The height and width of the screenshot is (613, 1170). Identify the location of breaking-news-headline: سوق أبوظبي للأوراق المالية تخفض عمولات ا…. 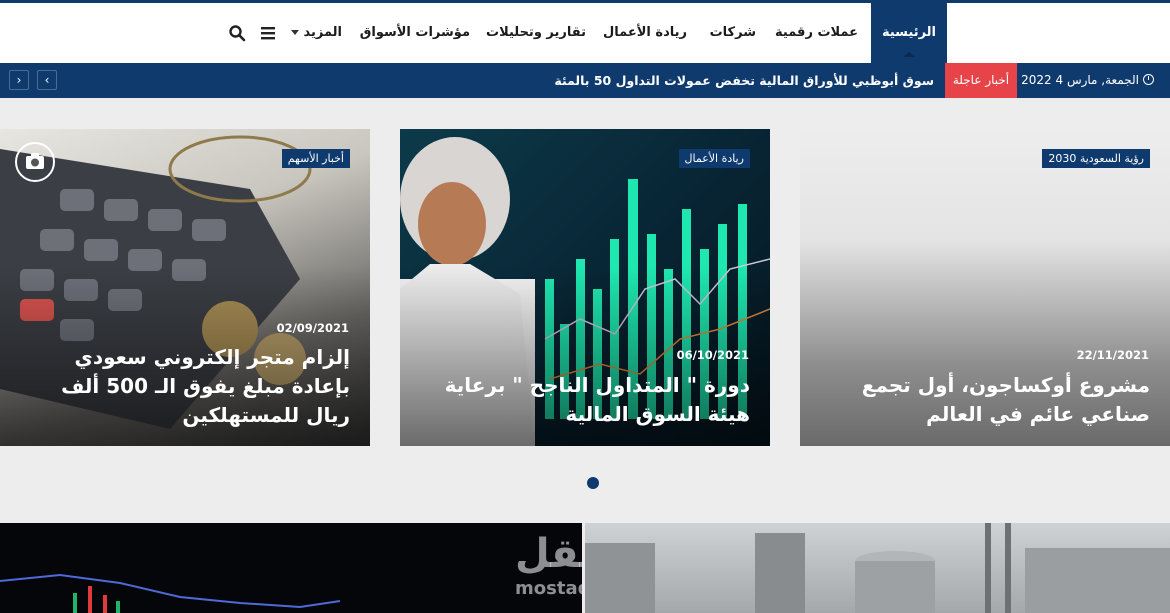
(744, 80).